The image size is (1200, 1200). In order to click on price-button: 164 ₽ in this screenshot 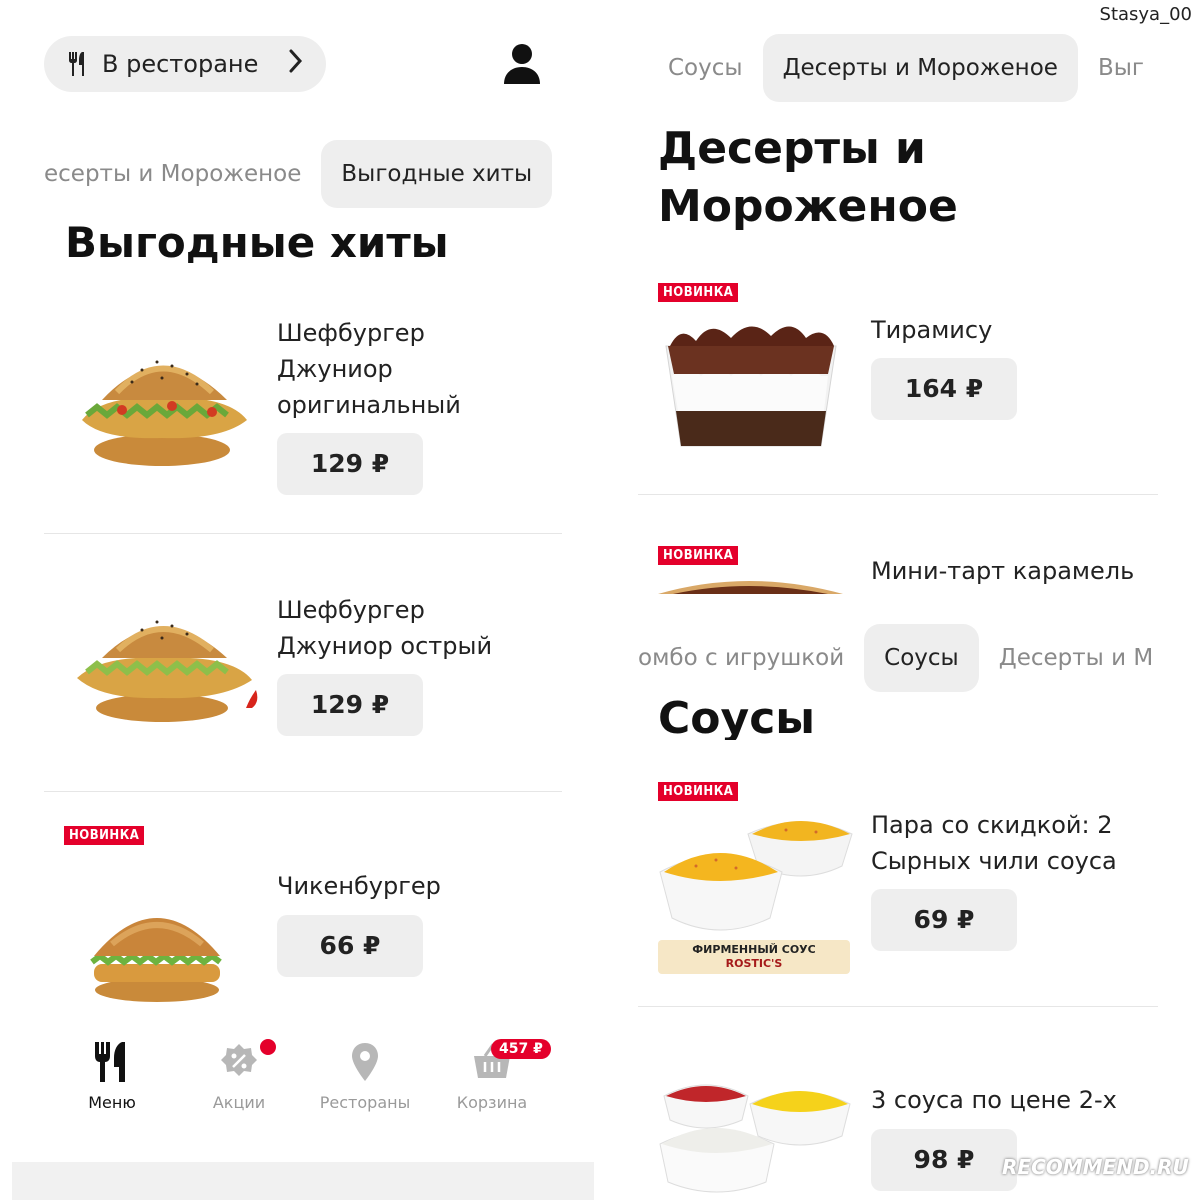, I will do `click(944, 389)`.